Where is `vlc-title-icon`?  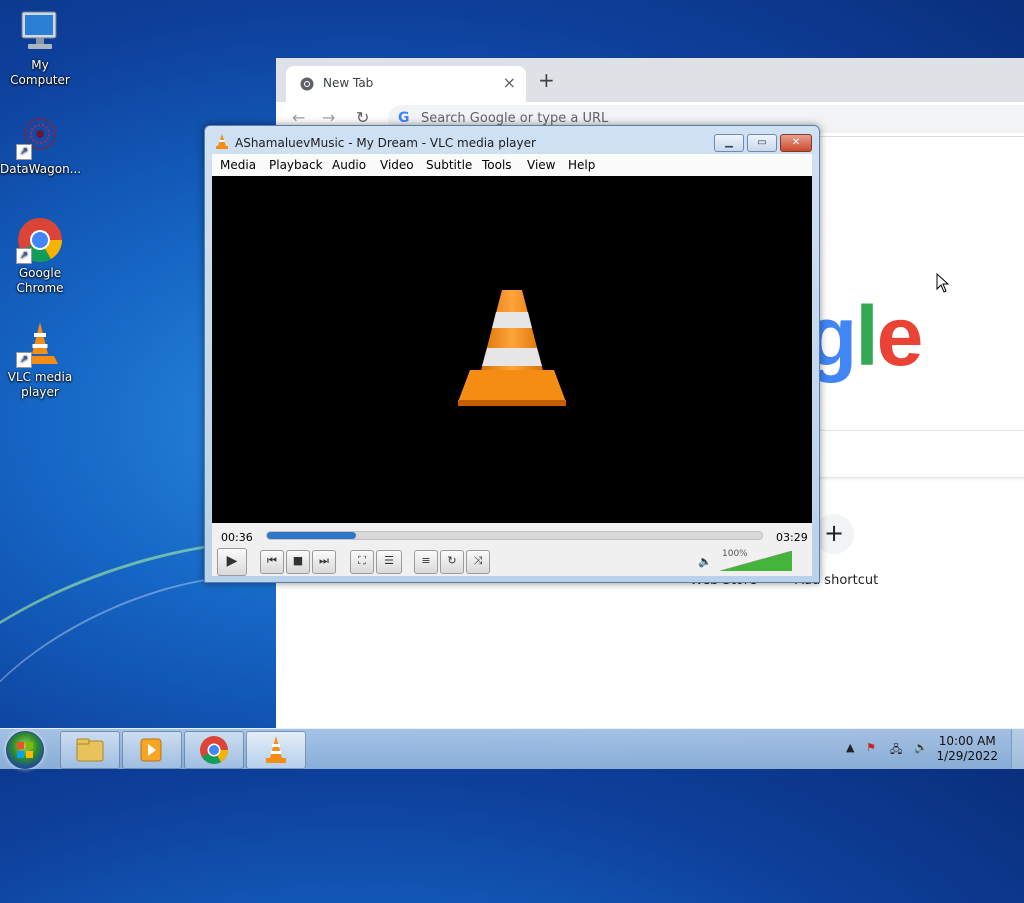
vlc-title-icon is located at coordinates (222, 141).